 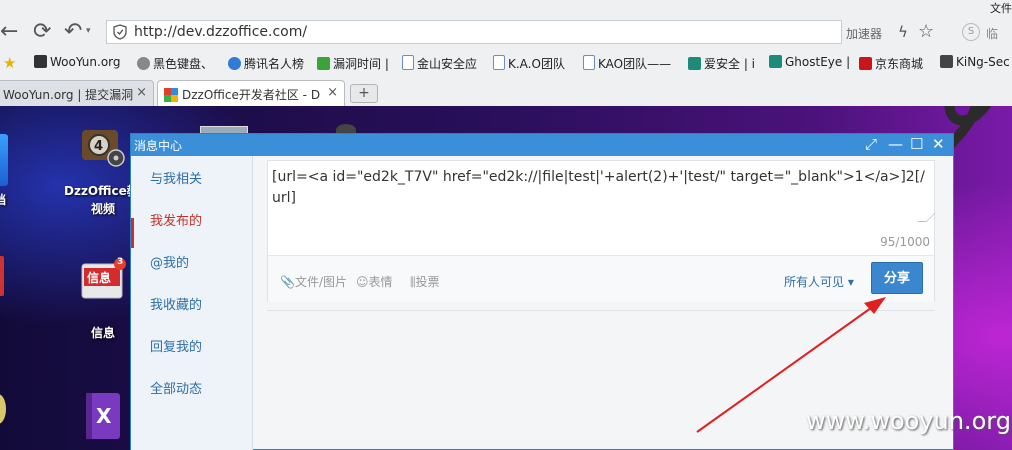 What do you see at coordinates (158, 146) in the screenshot?
I see `window-title: 消息中心` at bounding box center [158, 146].